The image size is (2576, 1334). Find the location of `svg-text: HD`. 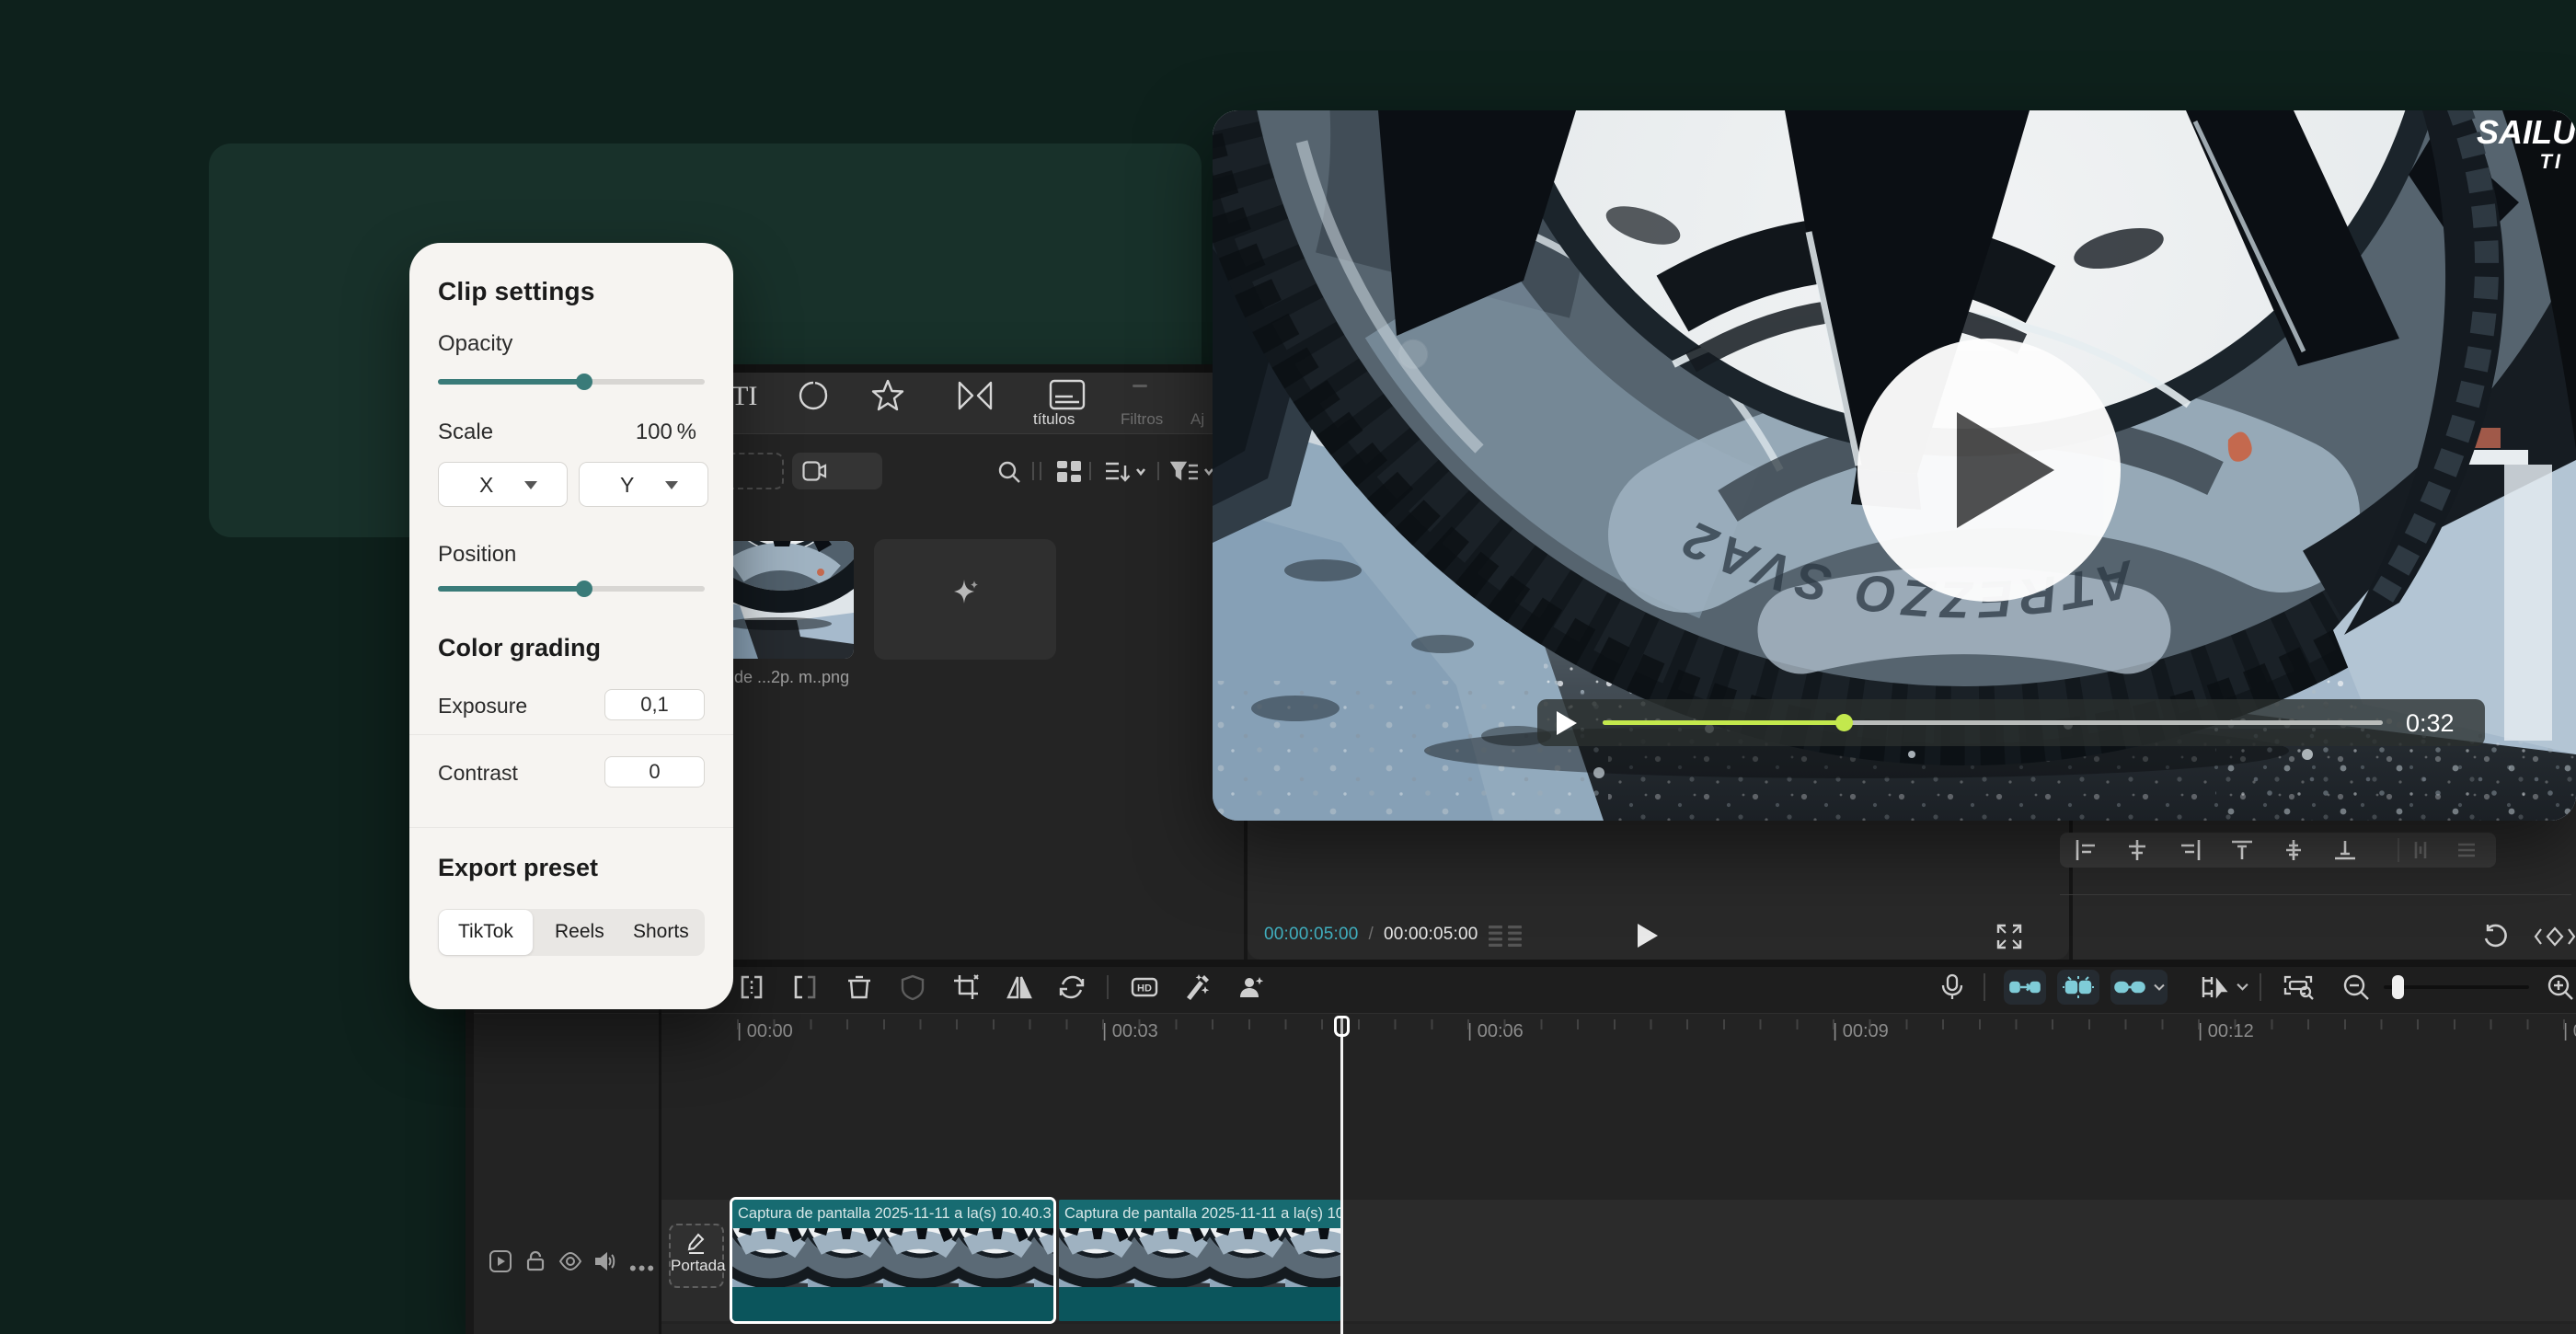

svg-text: HD is located at coordinates (1144, 989).